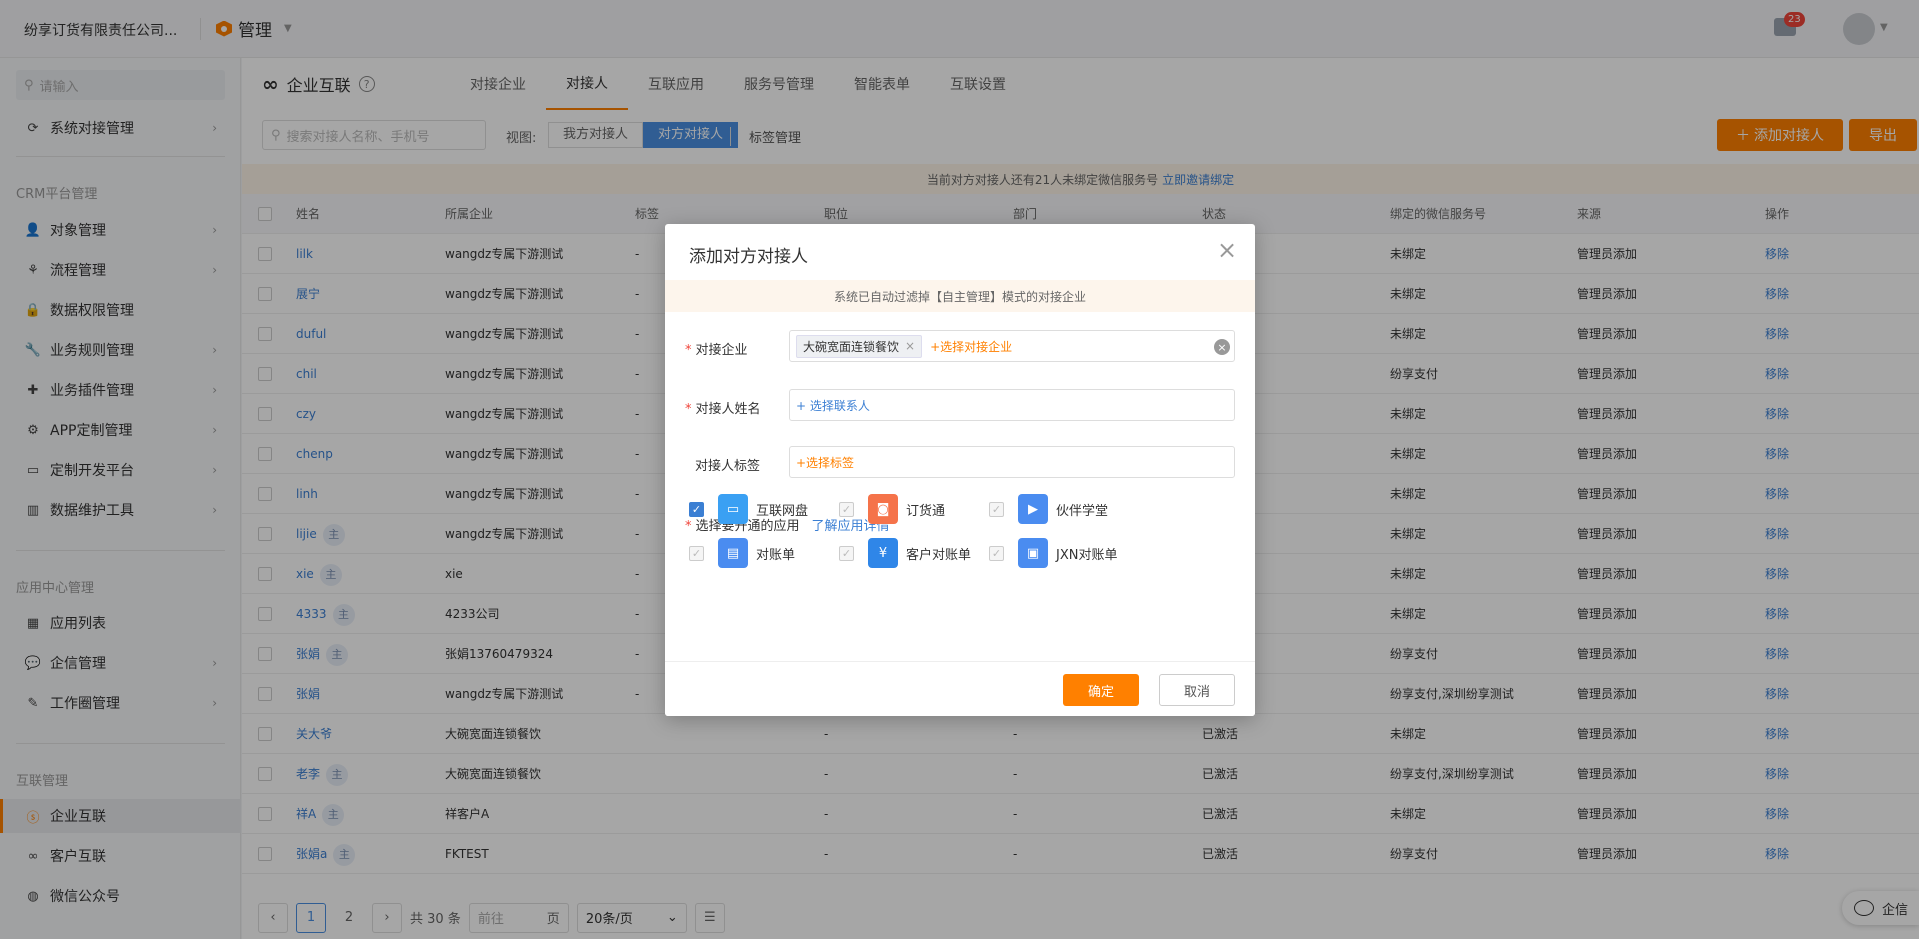 The height and width of the screenshot is (939, 1919). I want to click on company-select: 大碗宽面连锁餐饮 × +选择对接企业 ×, so click(1012, 346).